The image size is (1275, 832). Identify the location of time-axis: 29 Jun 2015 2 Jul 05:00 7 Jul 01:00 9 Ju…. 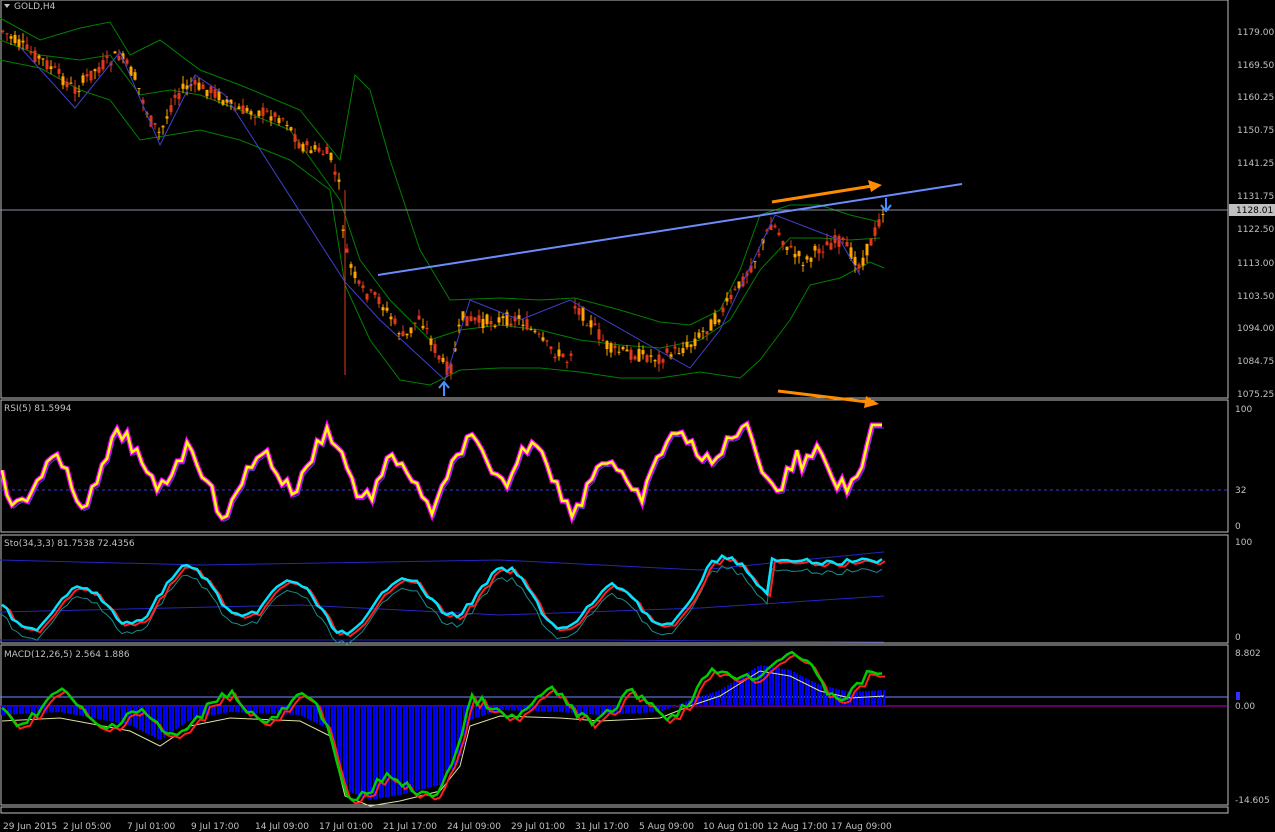
(447, 827).